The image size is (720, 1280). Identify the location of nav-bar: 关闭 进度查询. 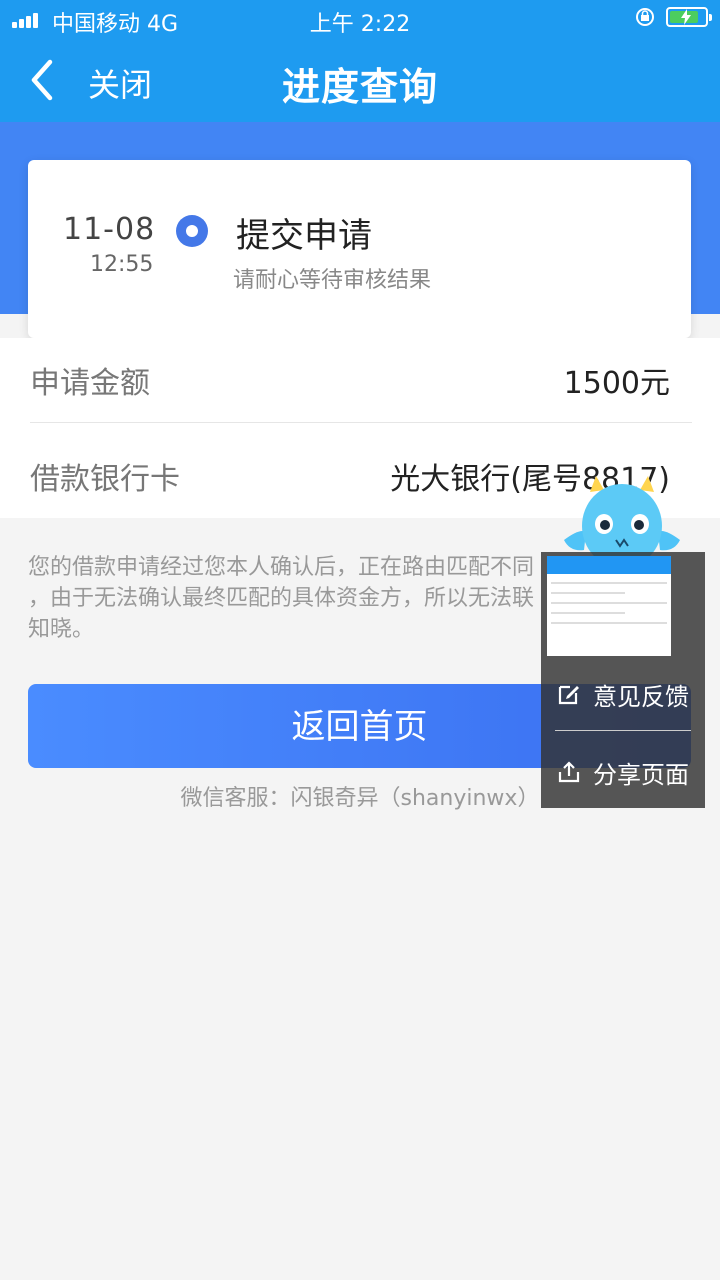
(360, 81).